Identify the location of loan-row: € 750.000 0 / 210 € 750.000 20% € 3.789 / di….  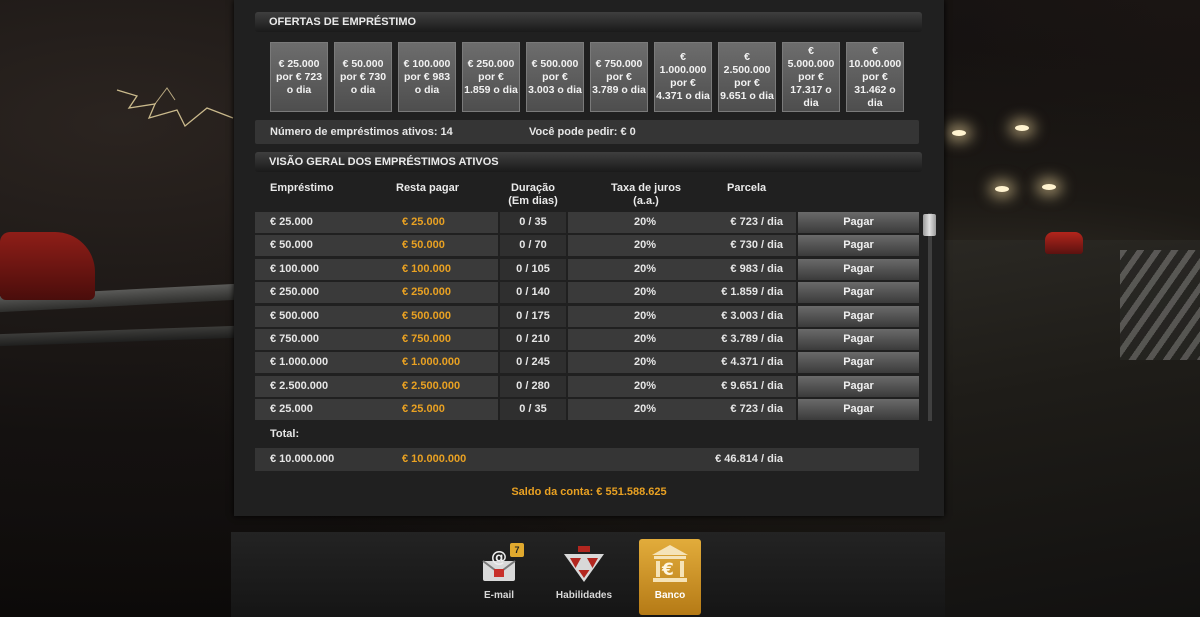
(587, 339).